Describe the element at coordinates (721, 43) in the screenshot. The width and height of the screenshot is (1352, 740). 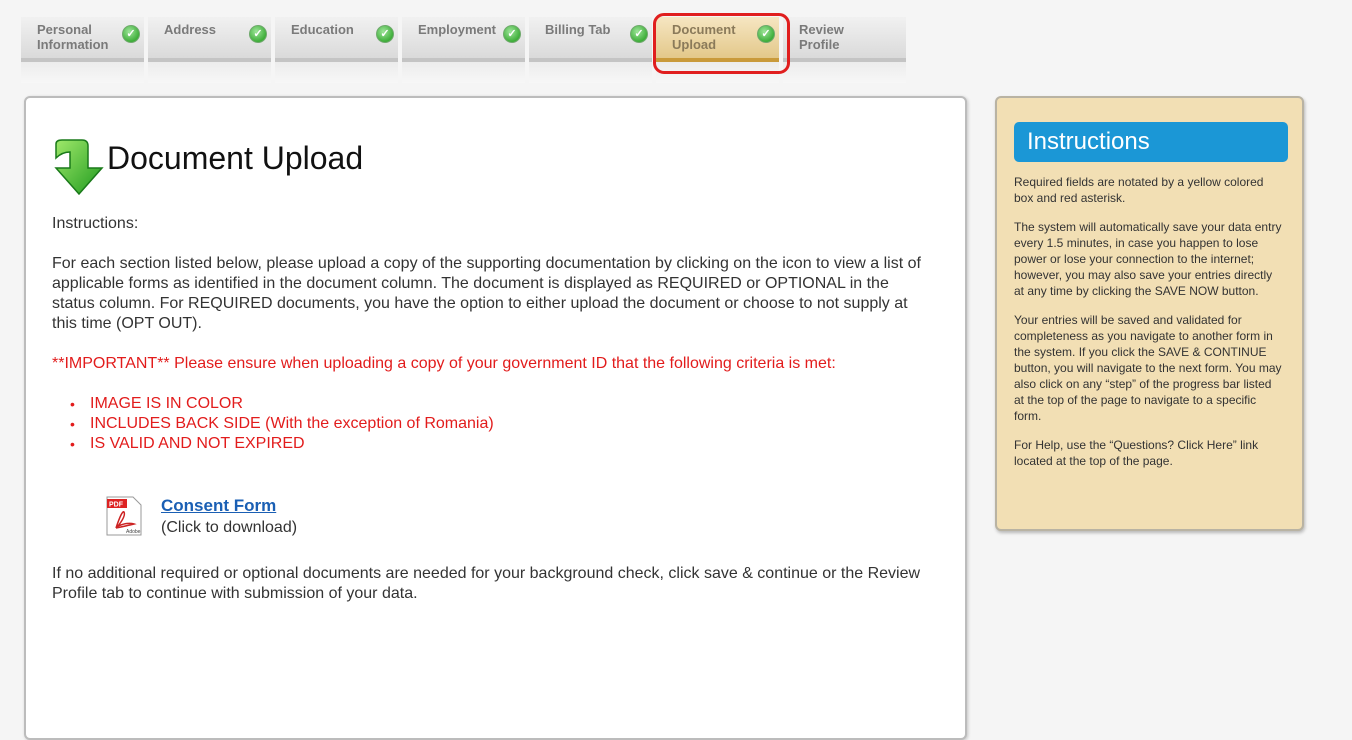
I see `active-tab-highlight` at that location.